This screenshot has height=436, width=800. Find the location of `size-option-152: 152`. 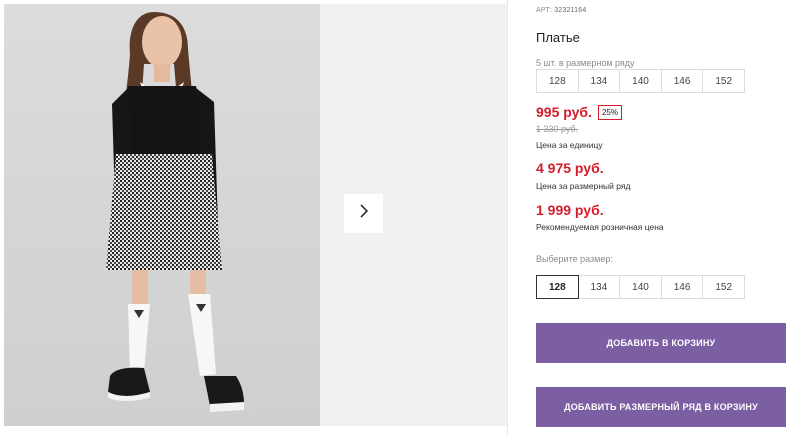

size-option-152: 152 is located at coordinates (723, 287).